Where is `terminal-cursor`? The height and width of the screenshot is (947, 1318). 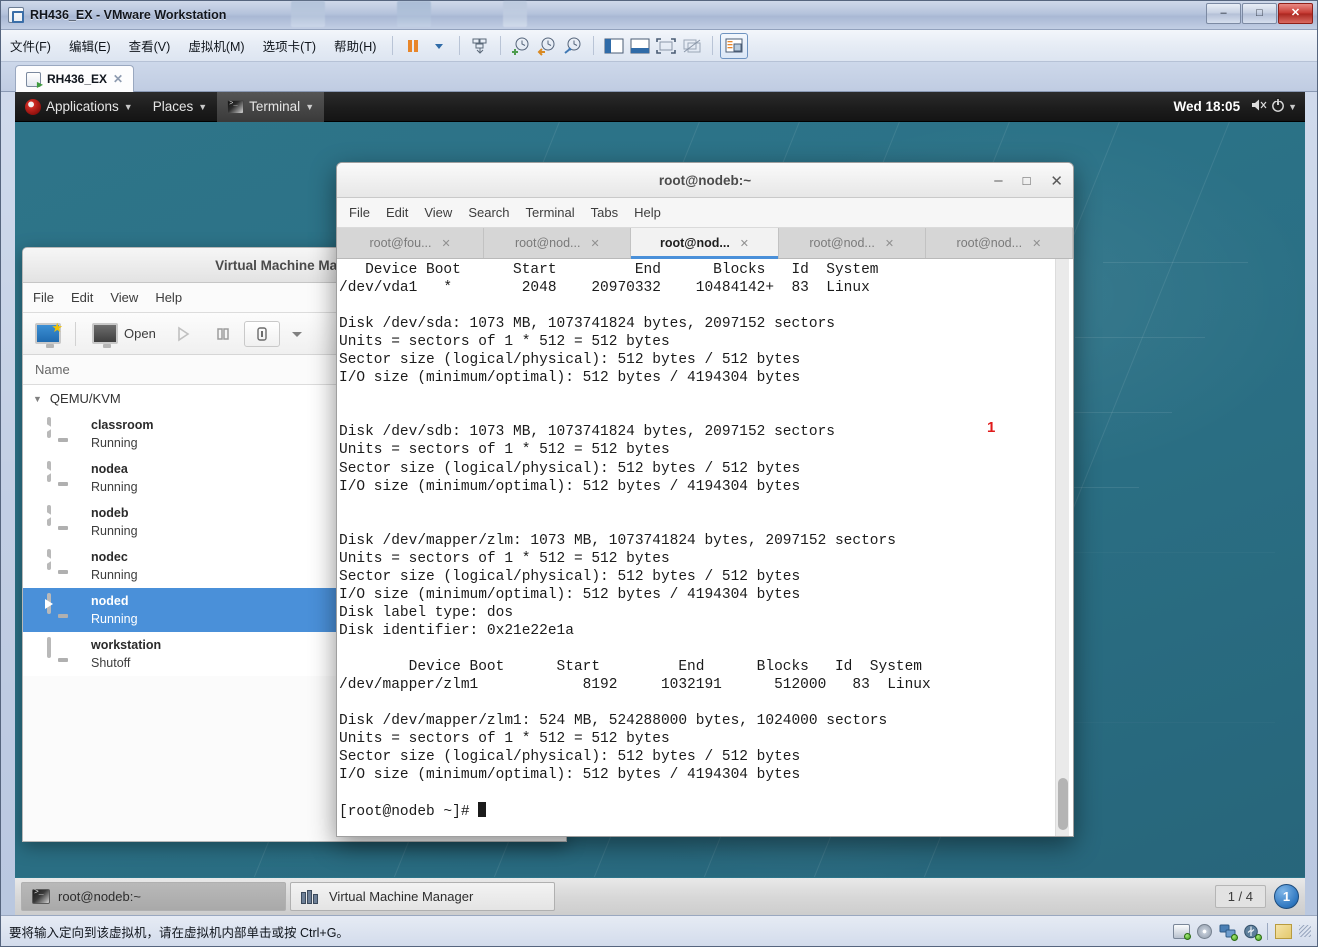
terminal-cursor is located at coordinates (482, 810).